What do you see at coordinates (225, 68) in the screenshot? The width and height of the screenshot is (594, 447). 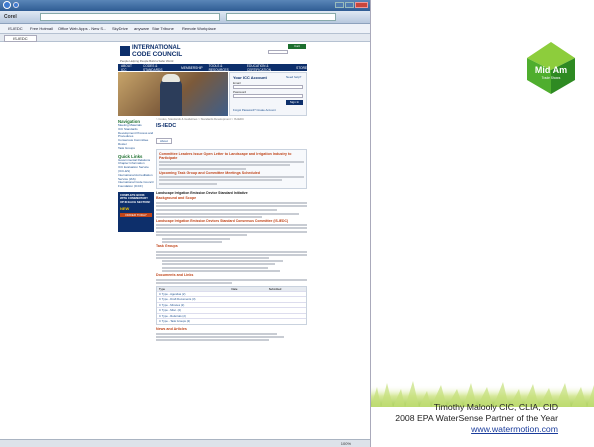 I see `menu-tools: TOOLS & RESOURCES` at bounding box center [225, 68].